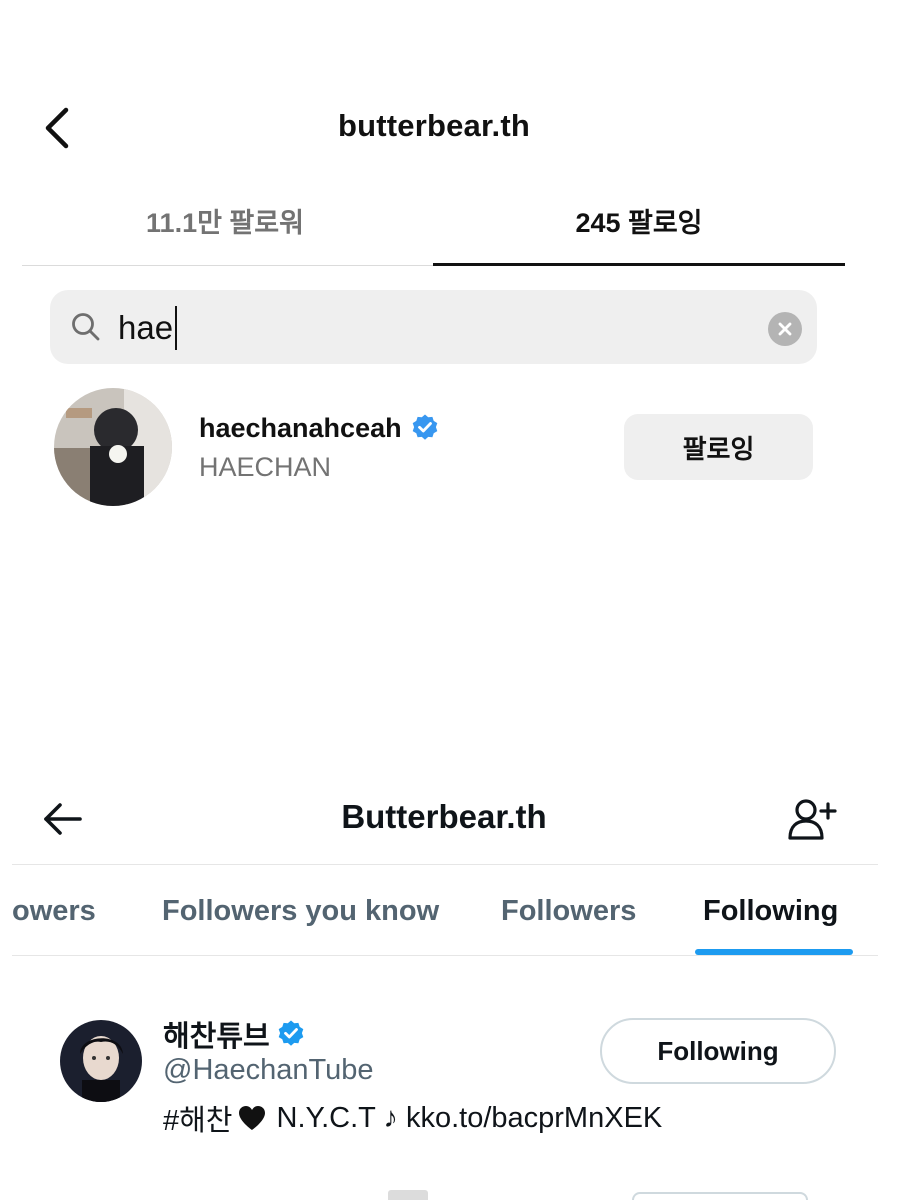  What do you see at coordinates (225, 220) in the screenshot?
I see `tab-followers: 11.1만 팔로워` at bounding box center [225, 220].